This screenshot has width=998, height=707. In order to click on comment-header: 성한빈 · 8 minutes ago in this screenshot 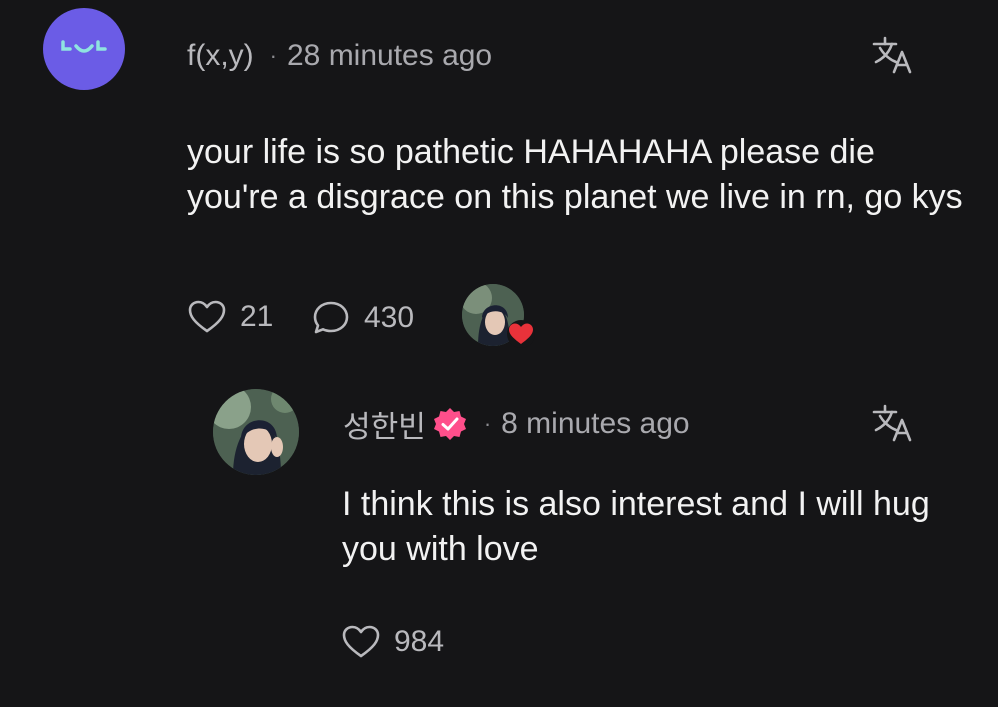, I will do `click(516, 424)`.